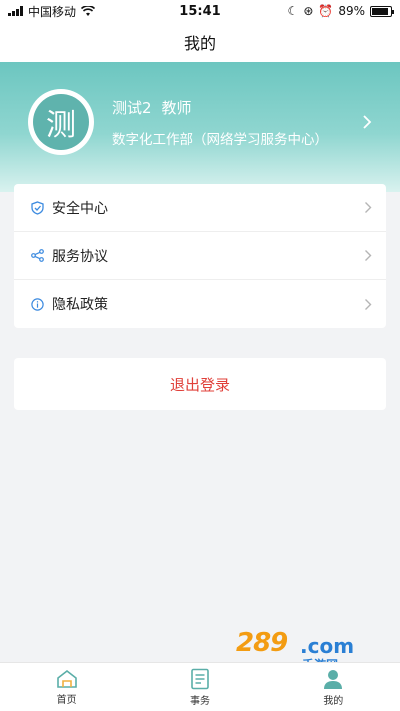  What do you see at coordinates (327, 646) in the screenshot?
I see `watermark-domain: .com` at bounding box center [327, 646].